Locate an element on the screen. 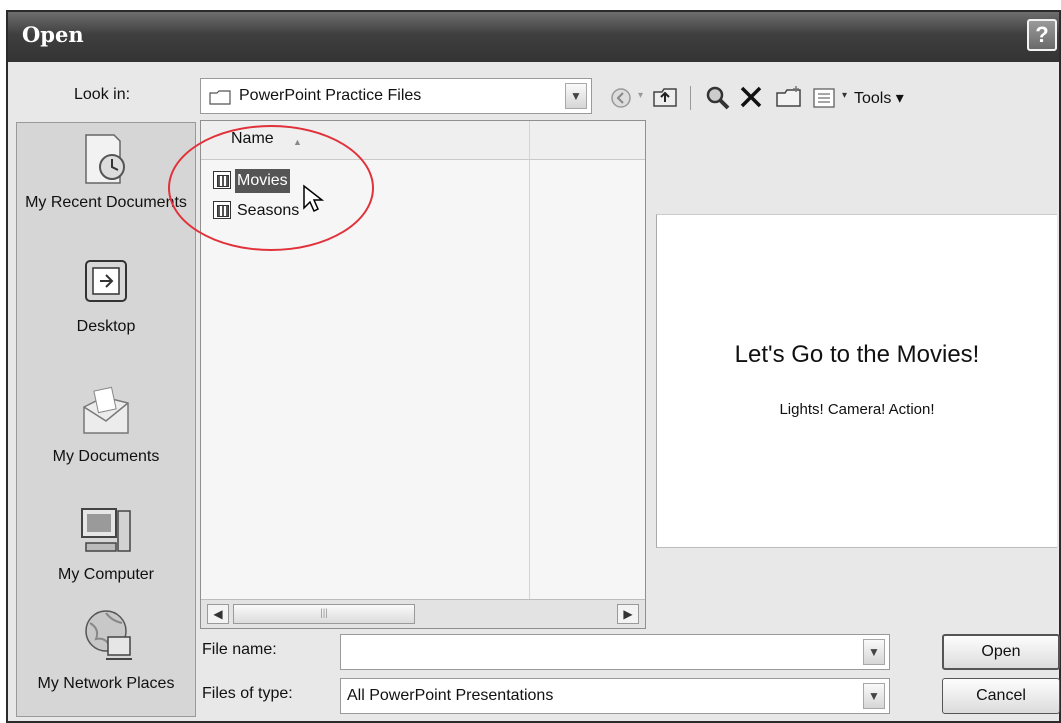 The image size is (1061, 723). views-dropdown-icon: ▾ is located at coordinates (844, 104).